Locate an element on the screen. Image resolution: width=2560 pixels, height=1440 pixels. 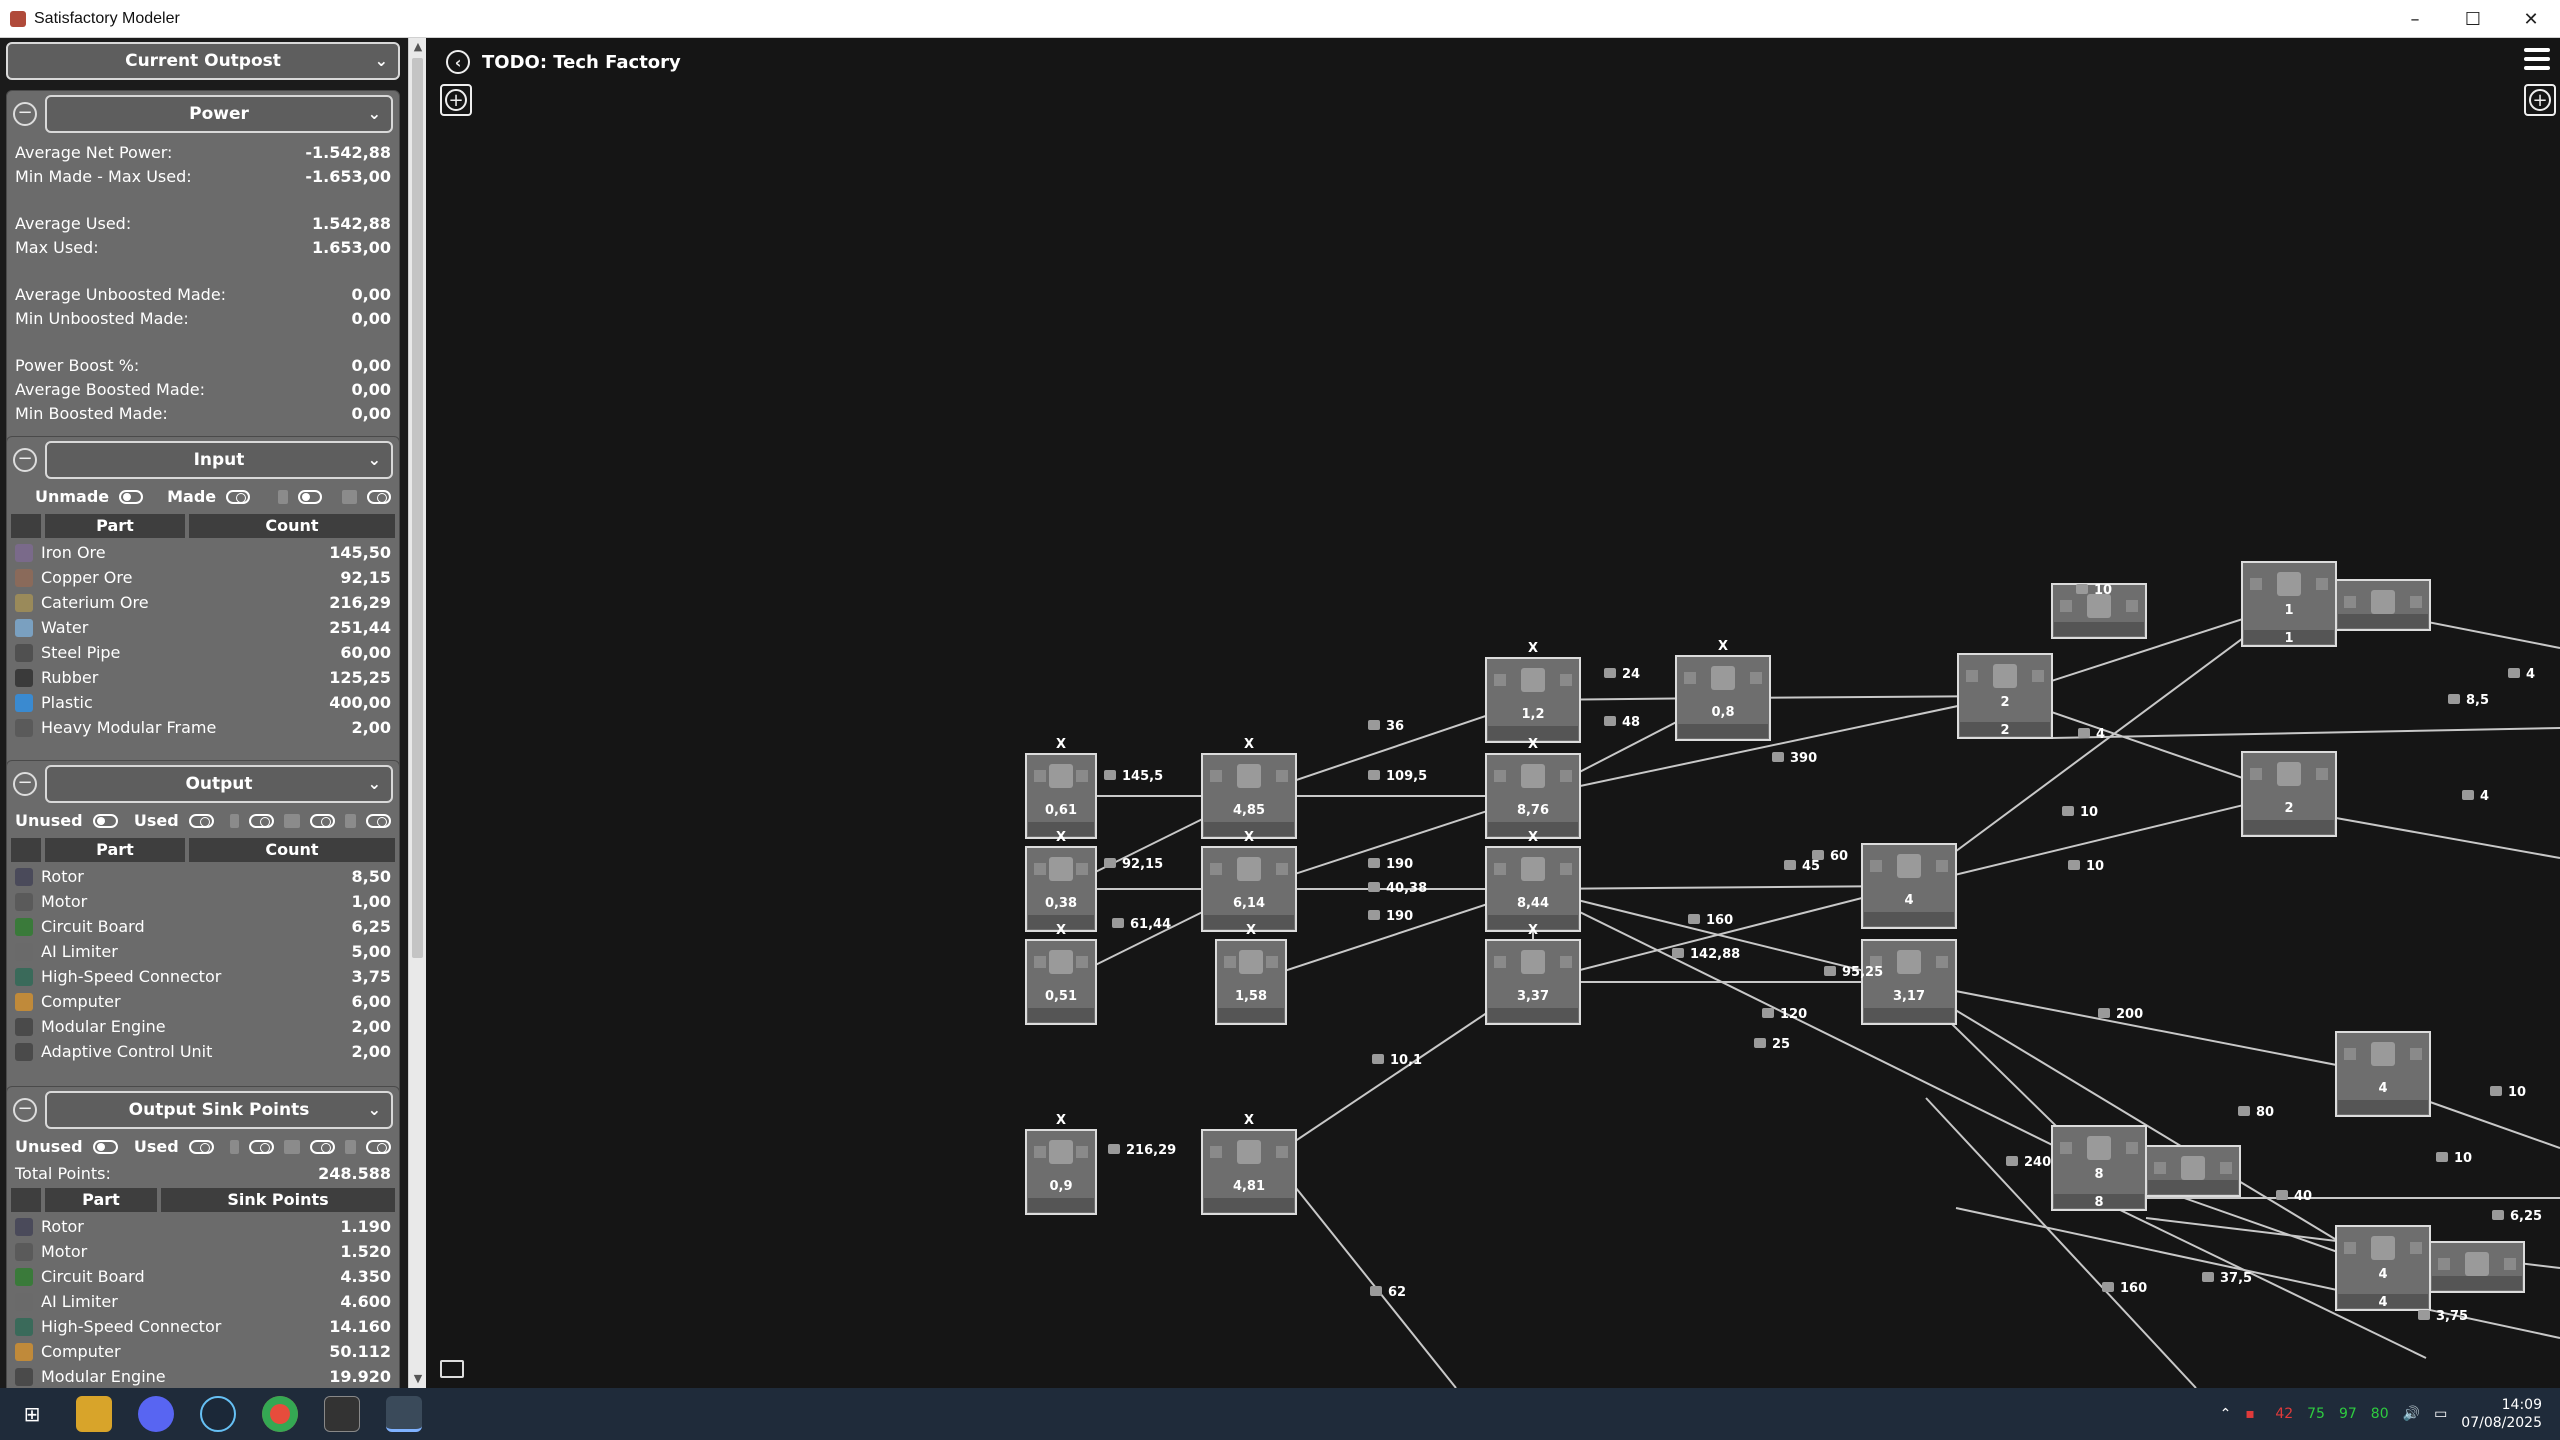
table-row: Heavy Modular Frame 2,00 is located at coordinates (203, 727).